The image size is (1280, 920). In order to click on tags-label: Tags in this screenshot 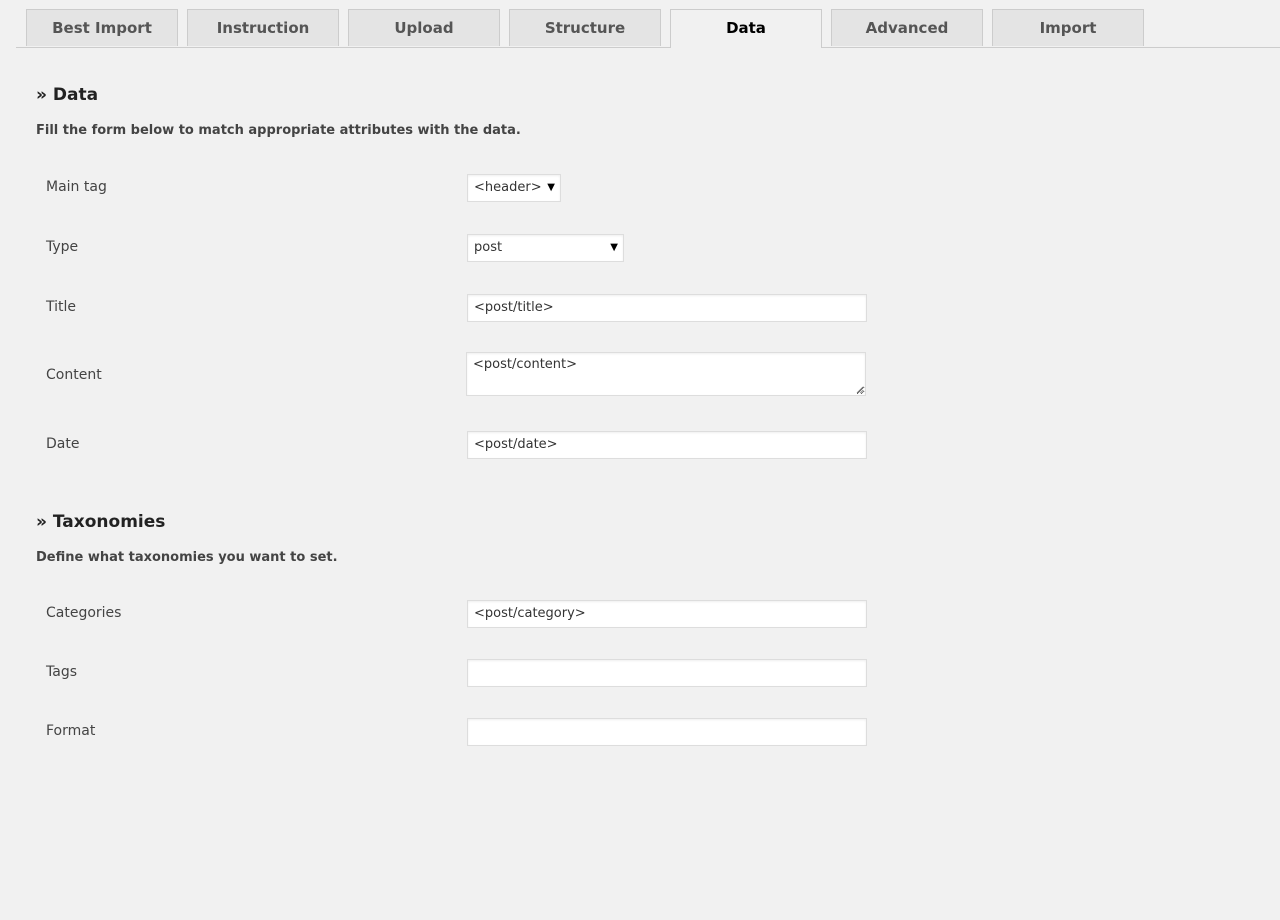, I will do `click(61, 672)`.